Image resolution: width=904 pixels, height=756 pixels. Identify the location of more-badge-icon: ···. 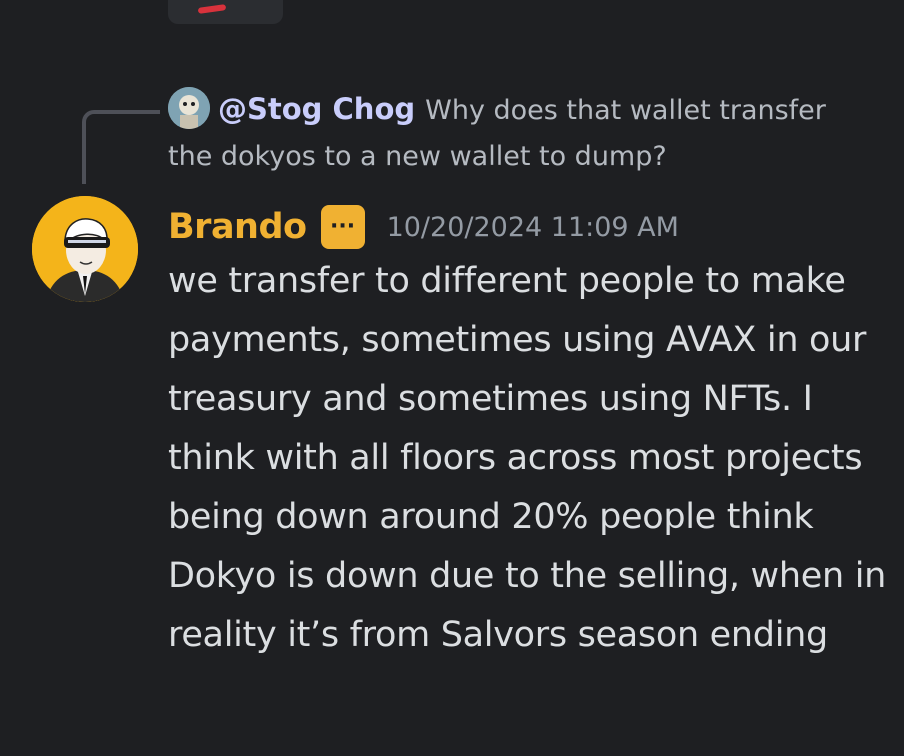
(342, 227).